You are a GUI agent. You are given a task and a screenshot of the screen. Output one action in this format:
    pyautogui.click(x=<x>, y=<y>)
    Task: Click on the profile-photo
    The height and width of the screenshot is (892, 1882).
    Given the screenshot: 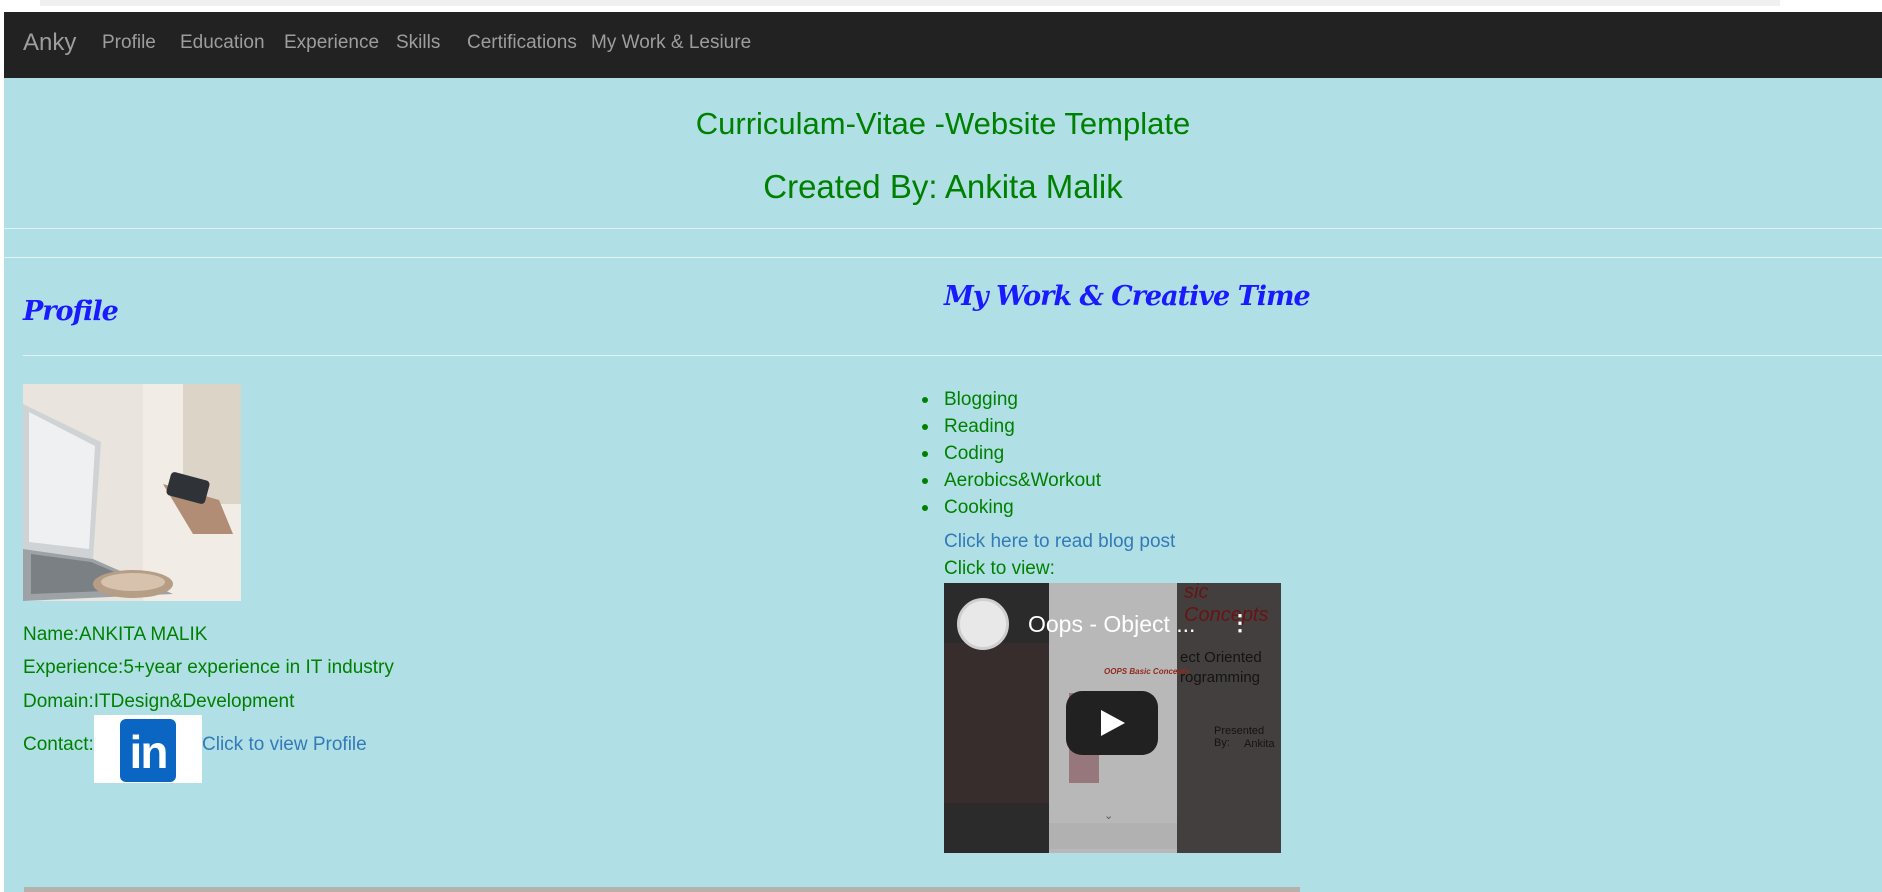 What is the action you would take?
    pyautogui.click(x=132, y=492)
    